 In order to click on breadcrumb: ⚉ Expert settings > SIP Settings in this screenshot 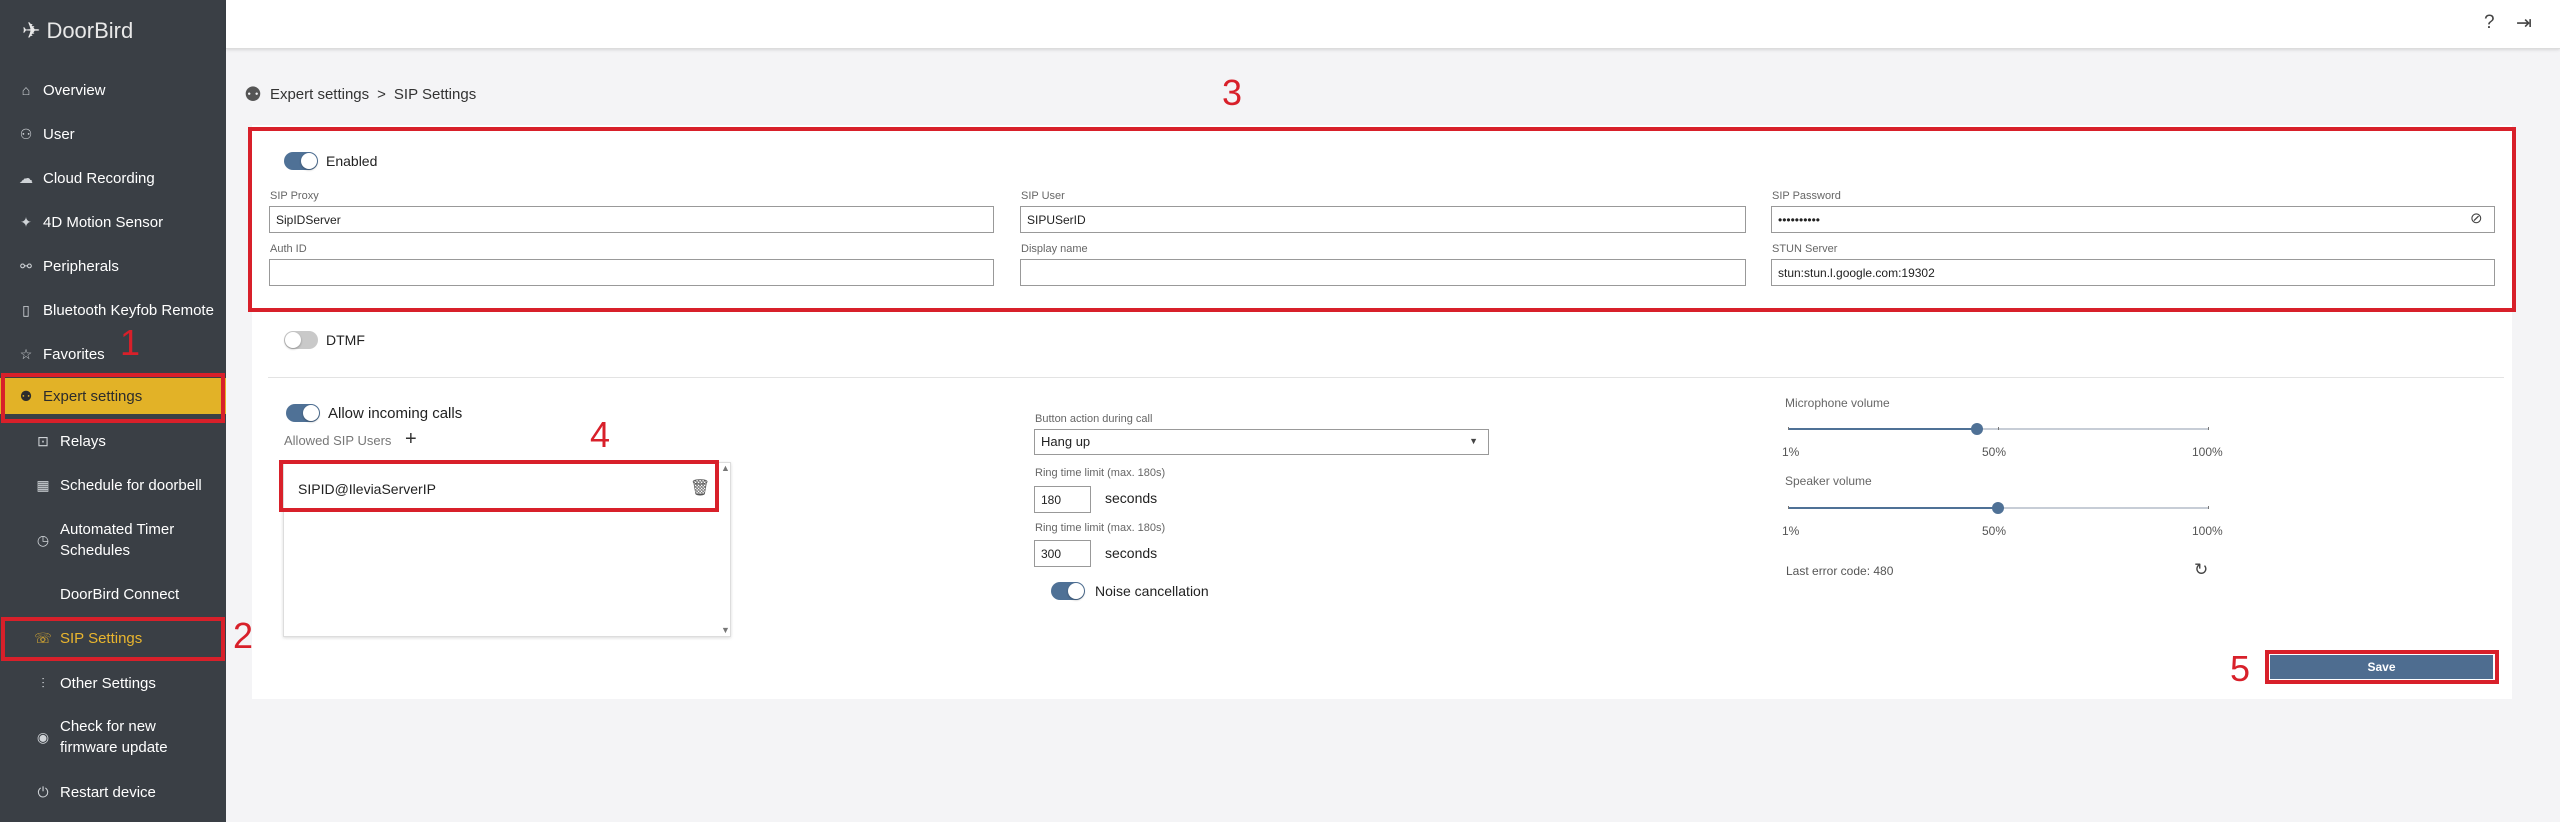, I will do `click(360, 94)`.